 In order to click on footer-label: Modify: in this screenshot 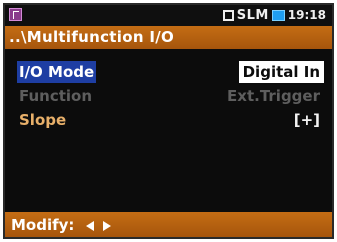, I will do `click(43, 225)`.